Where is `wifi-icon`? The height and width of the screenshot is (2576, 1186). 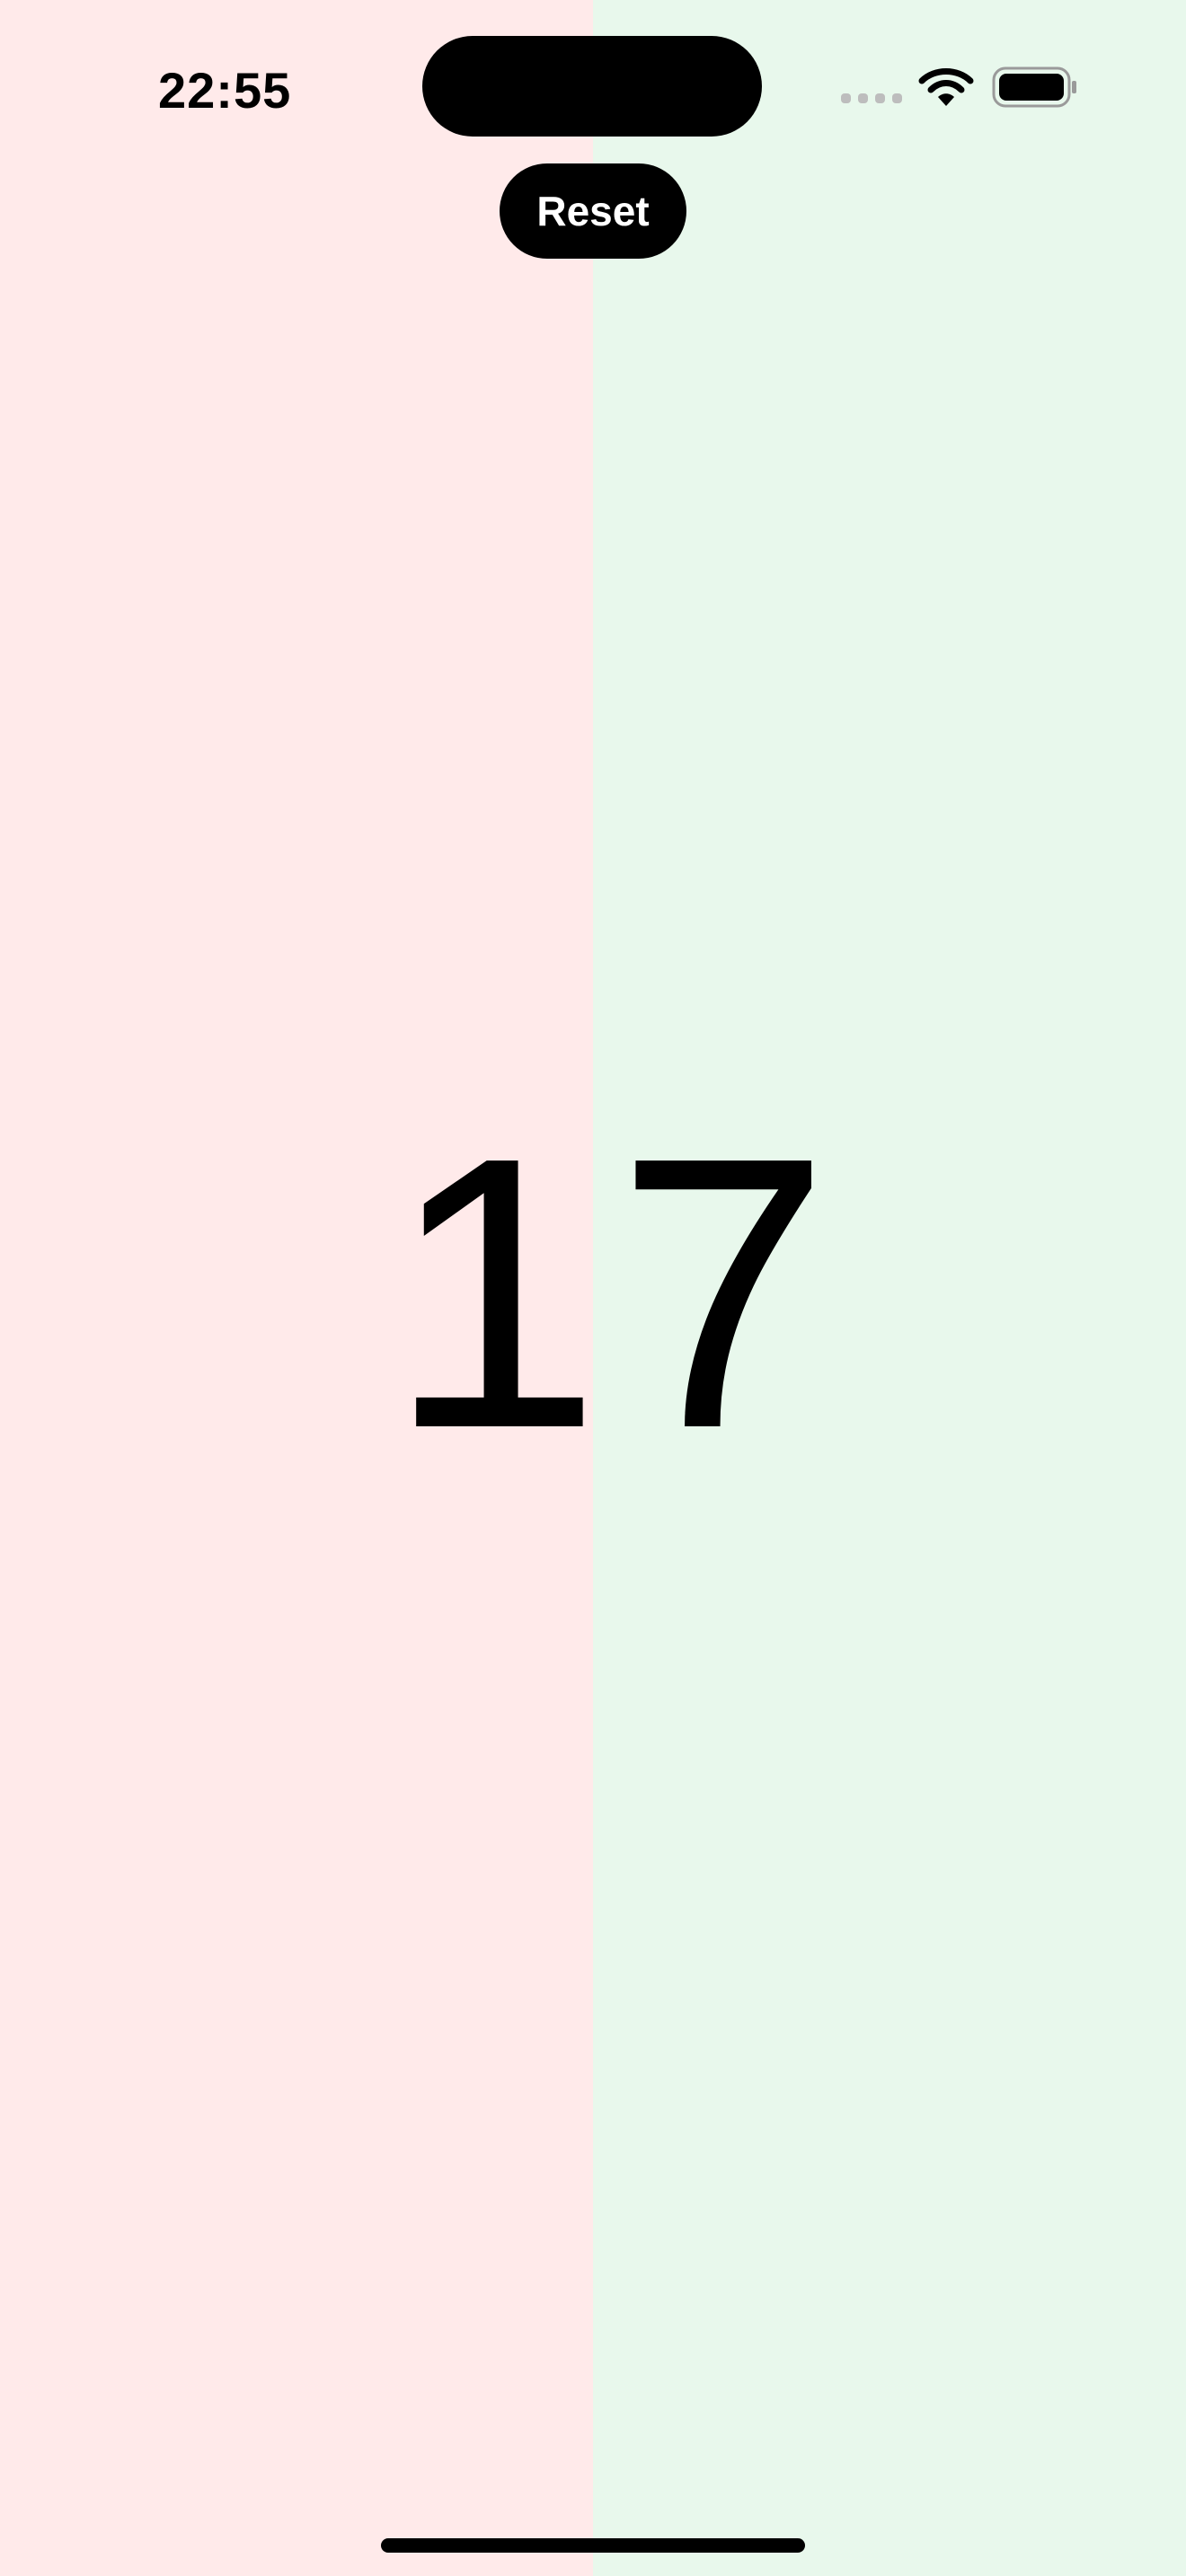
wifi-icon is located at coordinates (946, 87).